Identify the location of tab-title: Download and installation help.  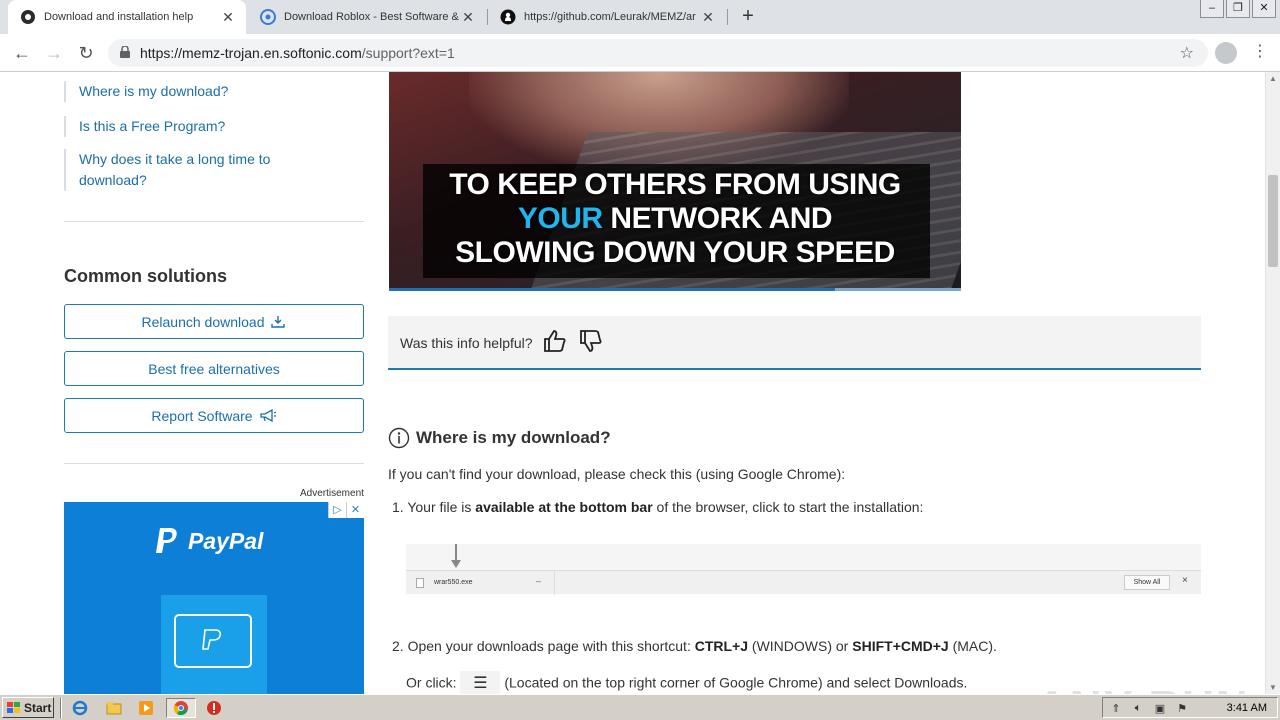
(119, 17).